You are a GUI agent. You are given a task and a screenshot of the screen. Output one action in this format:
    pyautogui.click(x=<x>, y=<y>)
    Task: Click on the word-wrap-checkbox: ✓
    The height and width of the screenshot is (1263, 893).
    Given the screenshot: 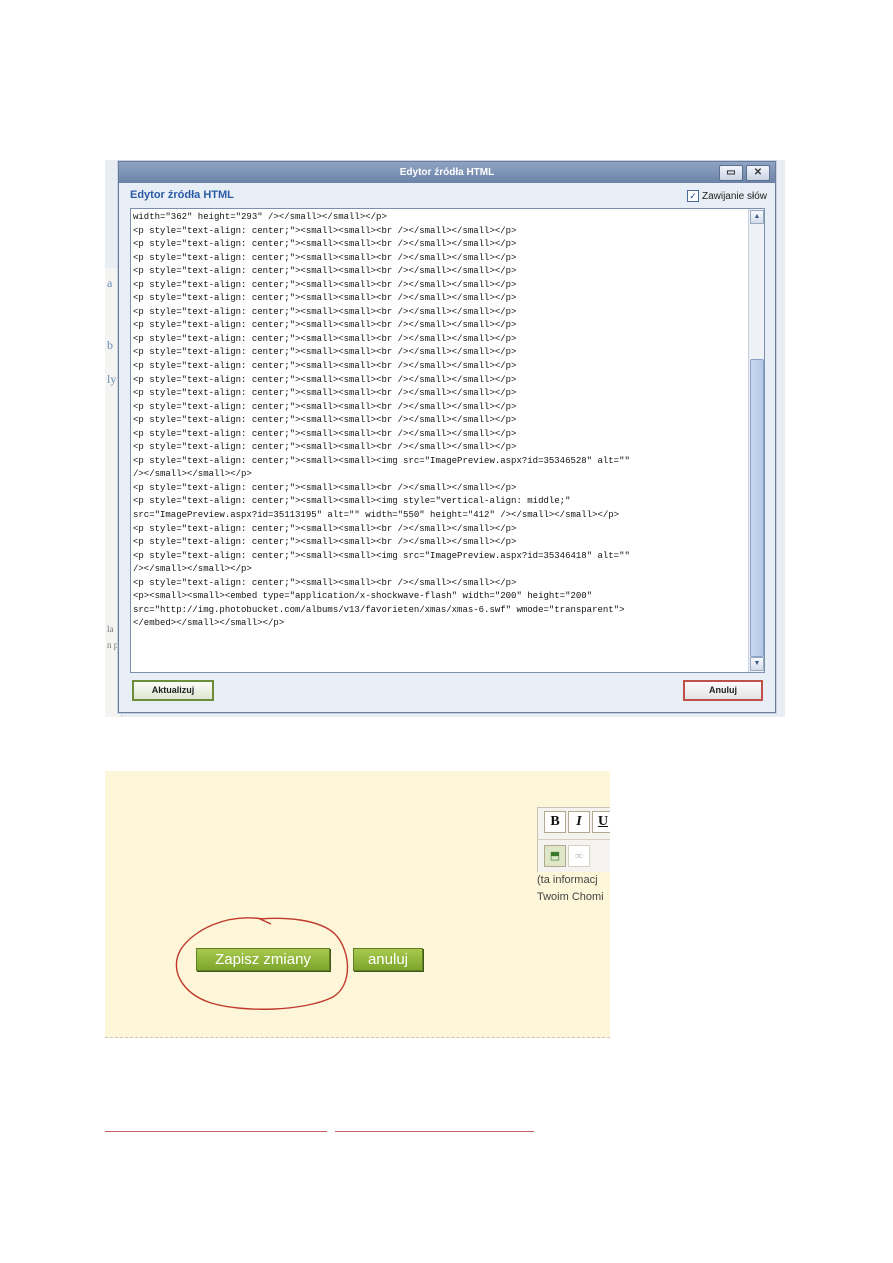 What is the action you would take?
    pyautogui.click(x=692, y=196)
    